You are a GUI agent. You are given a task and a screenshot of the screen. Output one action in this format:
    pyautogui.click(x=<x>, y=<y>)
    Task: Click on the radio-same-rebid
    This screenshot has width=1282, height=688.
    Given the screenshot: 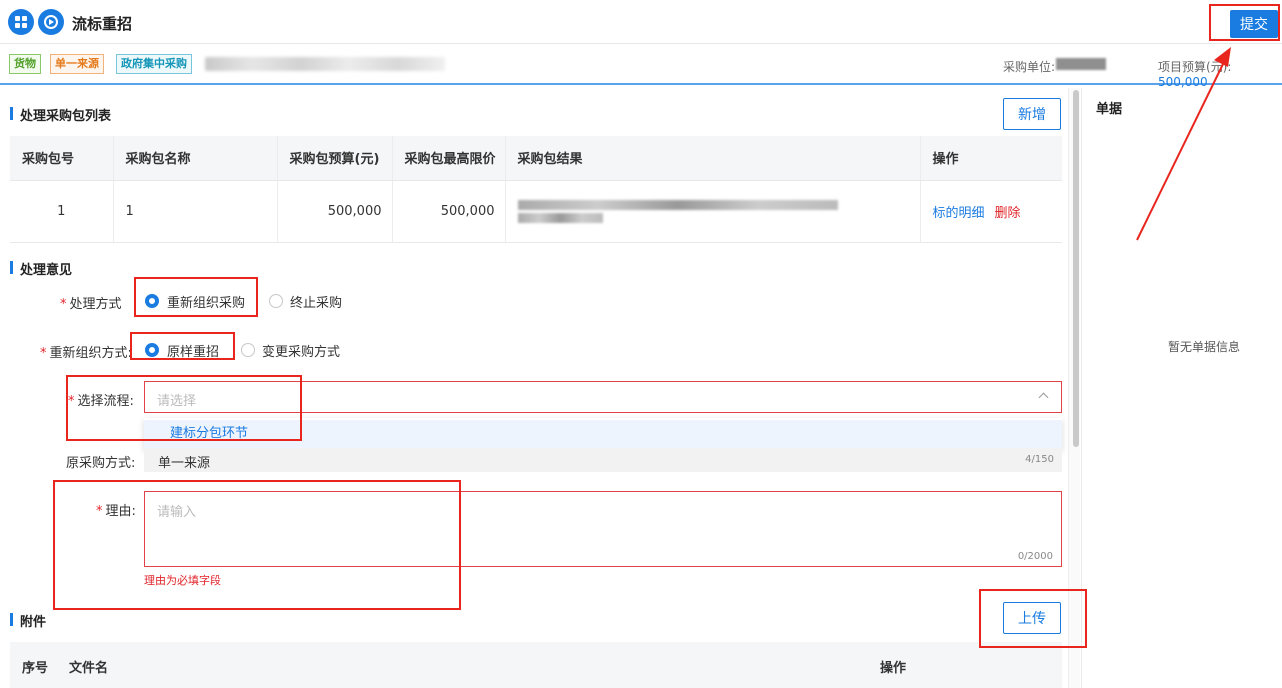 What is the action you would take?
    pyautogui.click(x=152, y=350)
    